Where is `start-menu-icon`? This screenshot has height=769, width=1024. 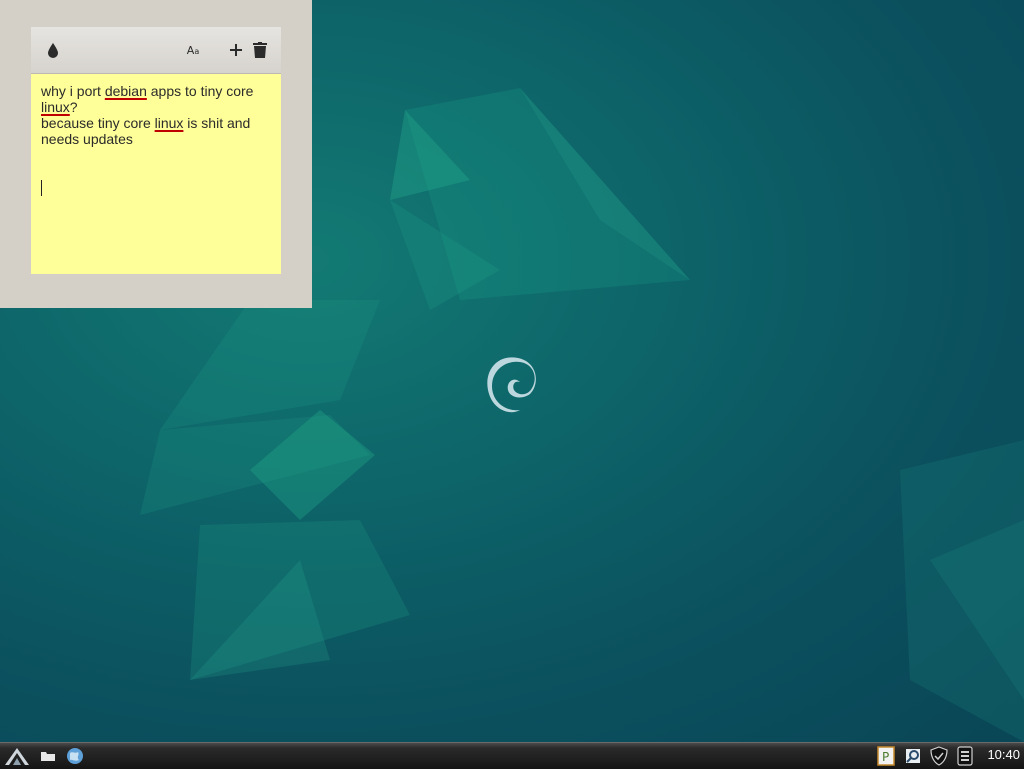 start-menu-icon is located at coordinates (17, 756).